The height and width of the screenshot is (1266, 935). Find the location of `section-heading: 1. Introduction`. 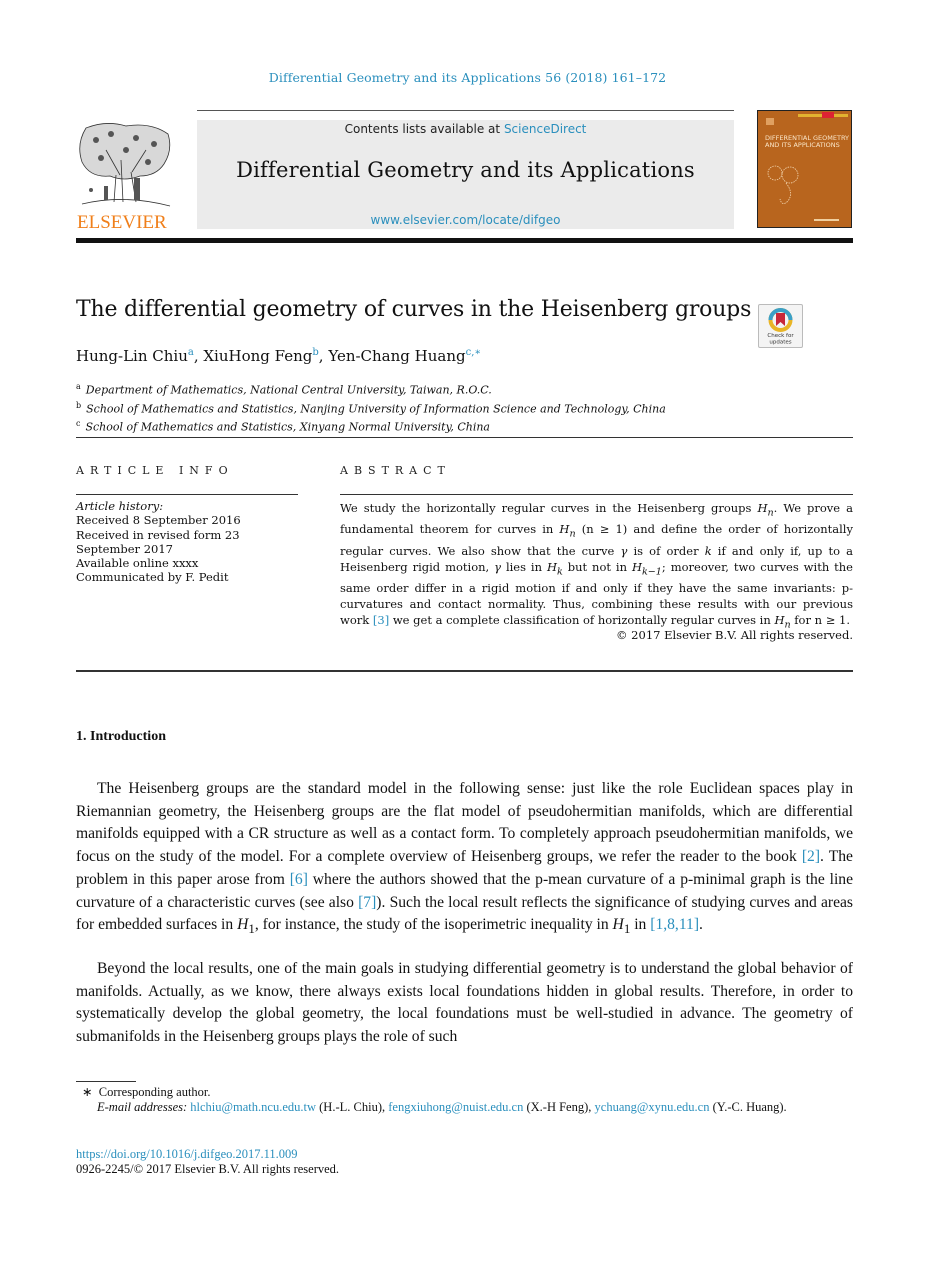

section-heading: 1. Introduction is located at coordinates (121, 736).